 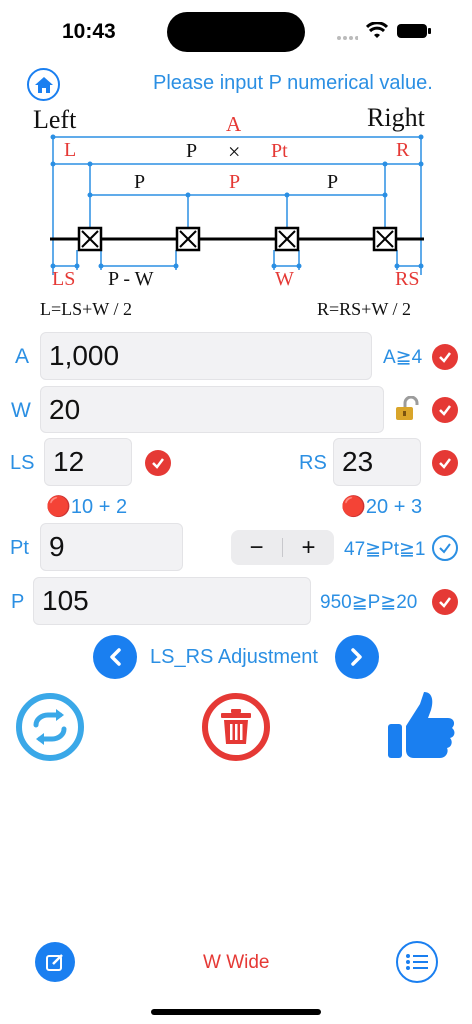 I want to click on a-hint: A≧4, so click(x=403, y=357).